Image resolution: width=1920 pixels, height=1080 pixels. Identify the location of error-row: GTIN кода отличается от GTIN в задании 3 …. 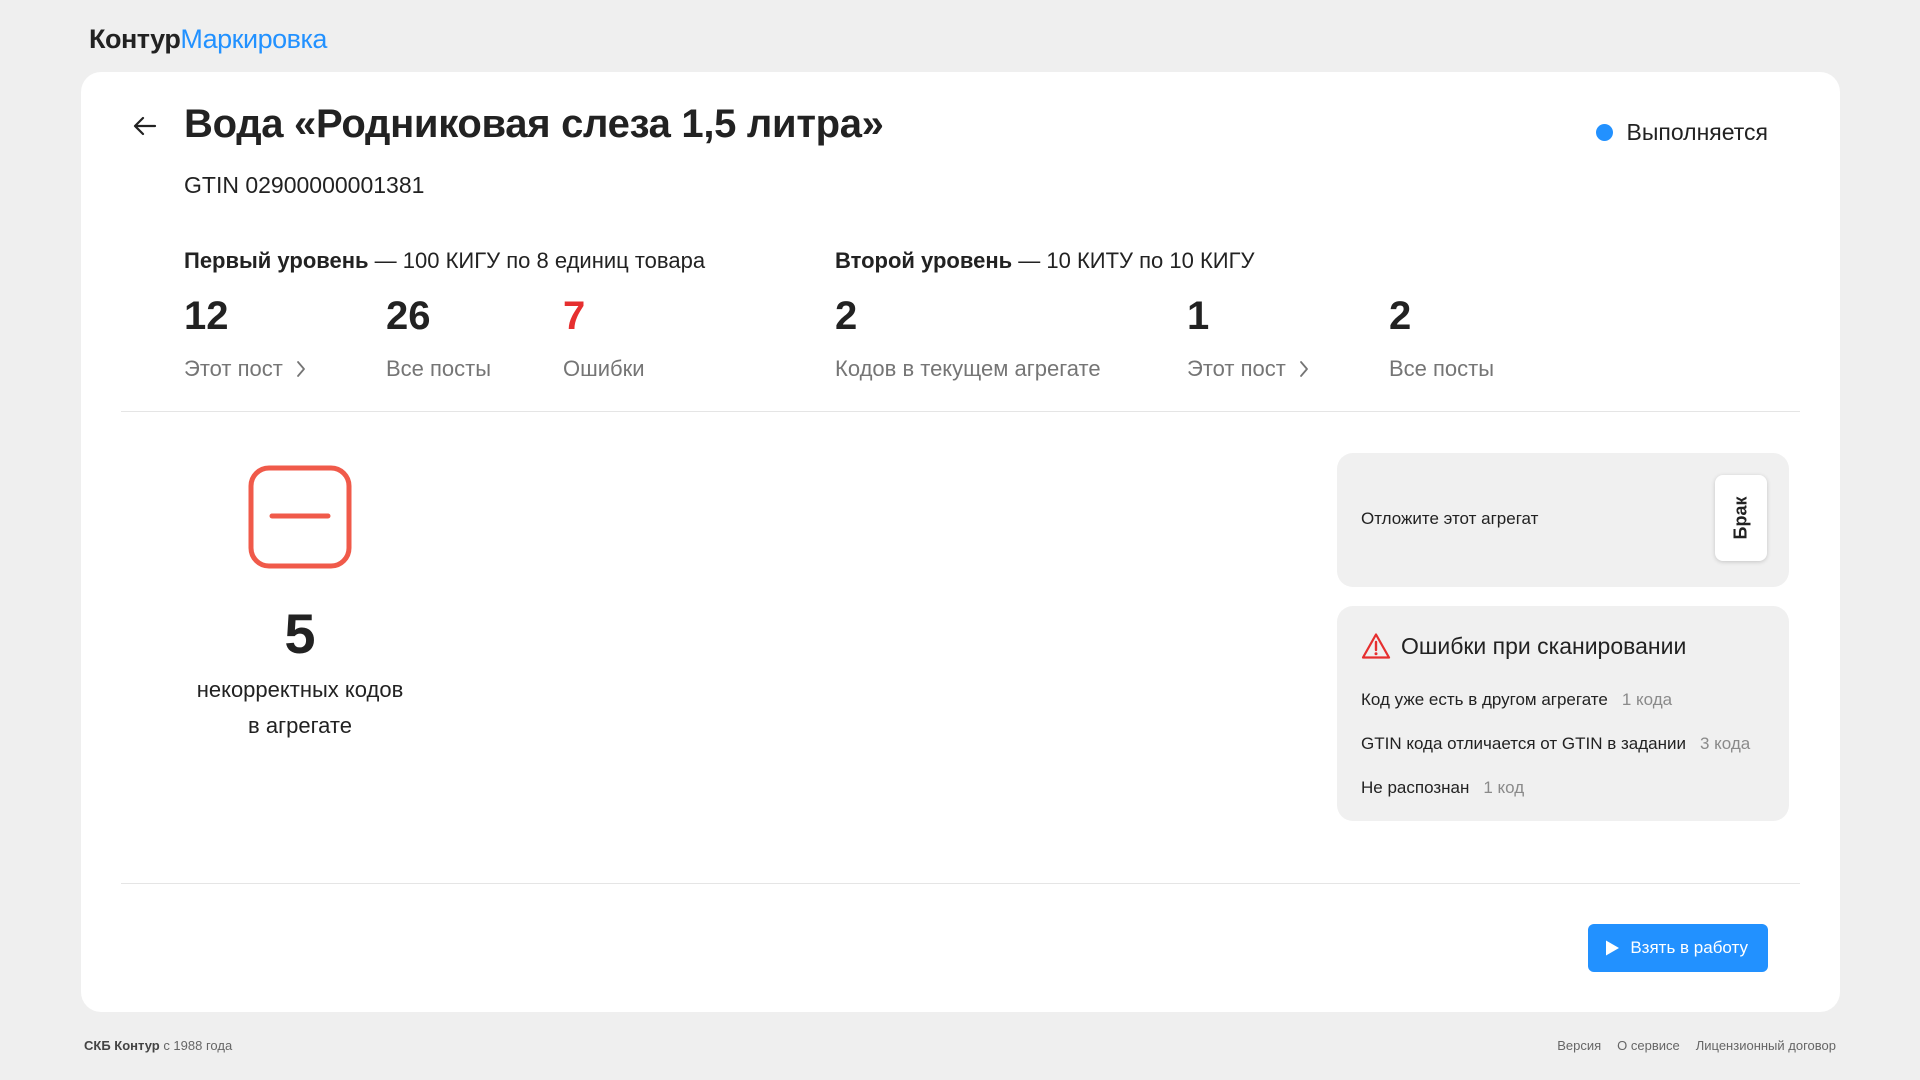
(1555, 744).